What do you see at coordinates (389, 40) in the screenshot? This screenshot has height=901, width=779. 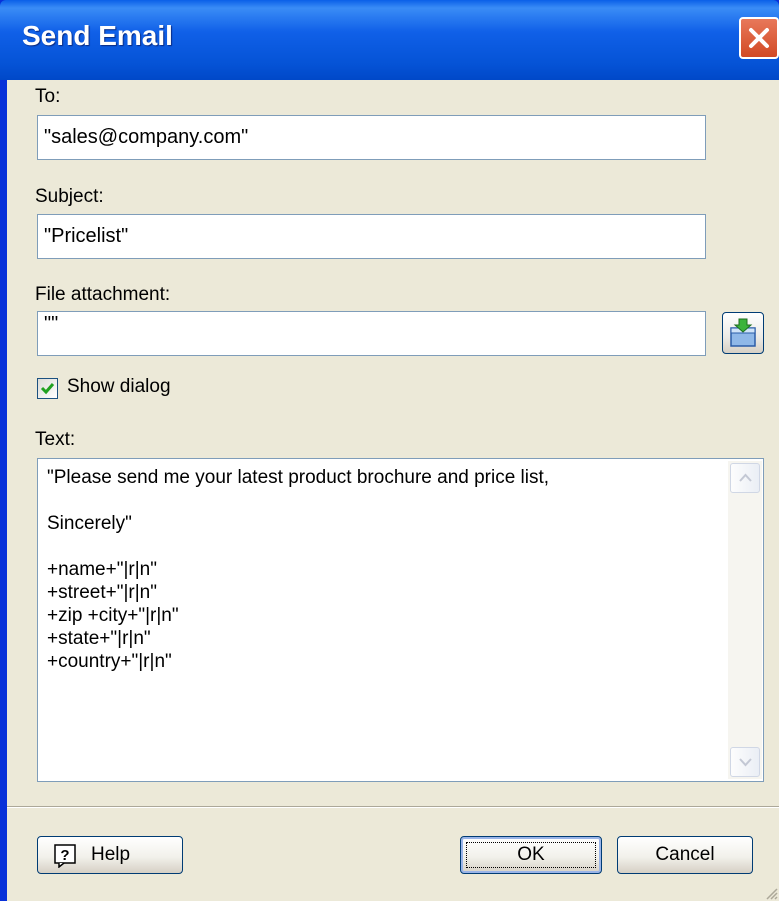 I see `title-bar: Send Email` at bounding box center [389, 40].